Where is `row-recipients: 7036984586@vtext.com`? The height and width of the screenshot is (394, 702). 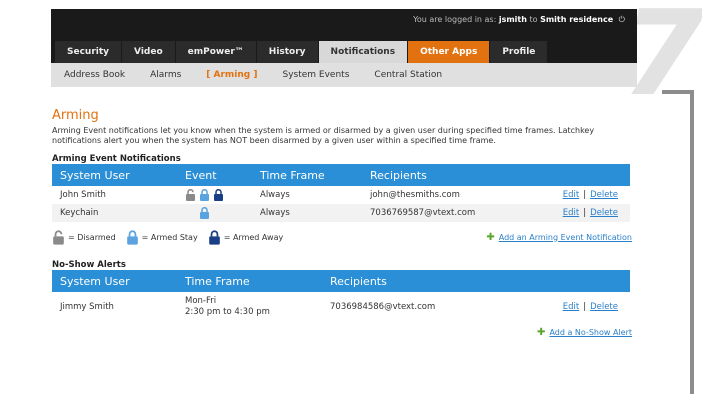
row-recipients: 7036984586@vtext.com is located at coordinates (383, 307).